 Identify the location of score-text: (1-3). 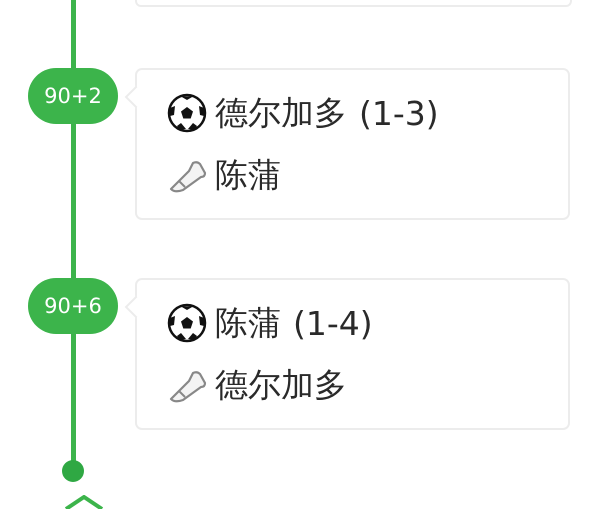
(399, 113).